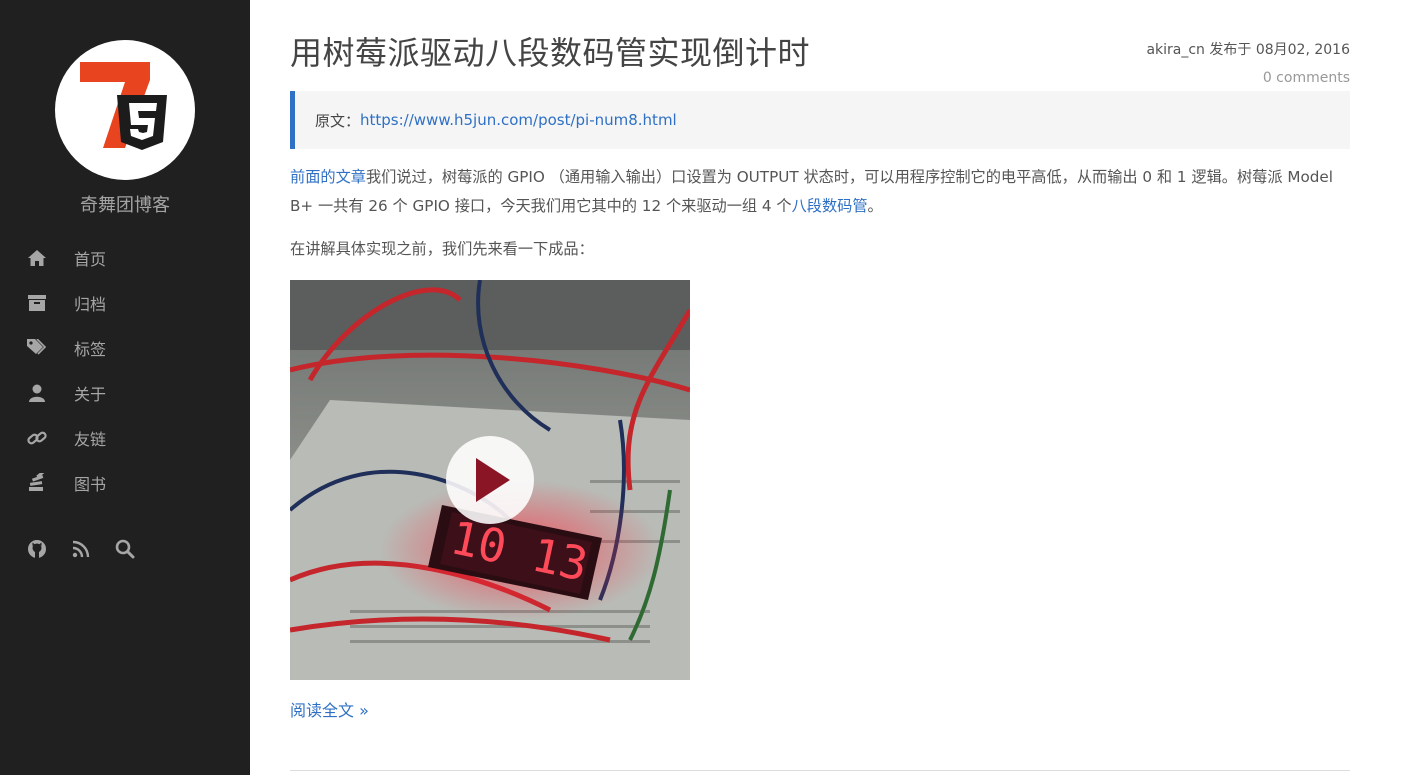 The width and height of the screenshot is (1423, 775). I want to click on home-icon, so click(37, 258).